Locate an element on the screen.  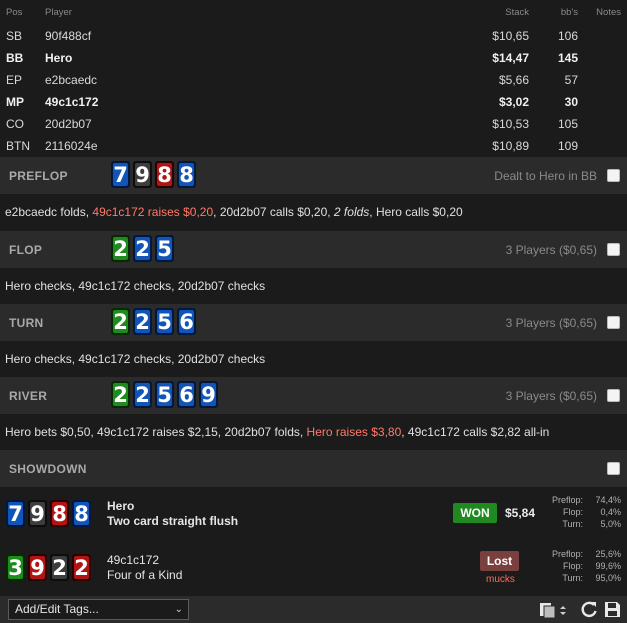
action-text: , 49c1c172 calls $2,82 all-in is located at coordinates (475, 432).